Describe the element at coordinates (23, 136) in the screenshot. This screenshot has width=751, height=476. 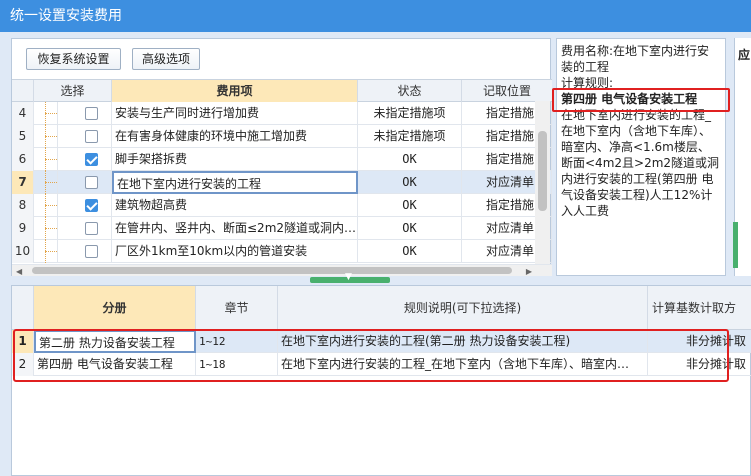
I see `row-number: 5` at that location.